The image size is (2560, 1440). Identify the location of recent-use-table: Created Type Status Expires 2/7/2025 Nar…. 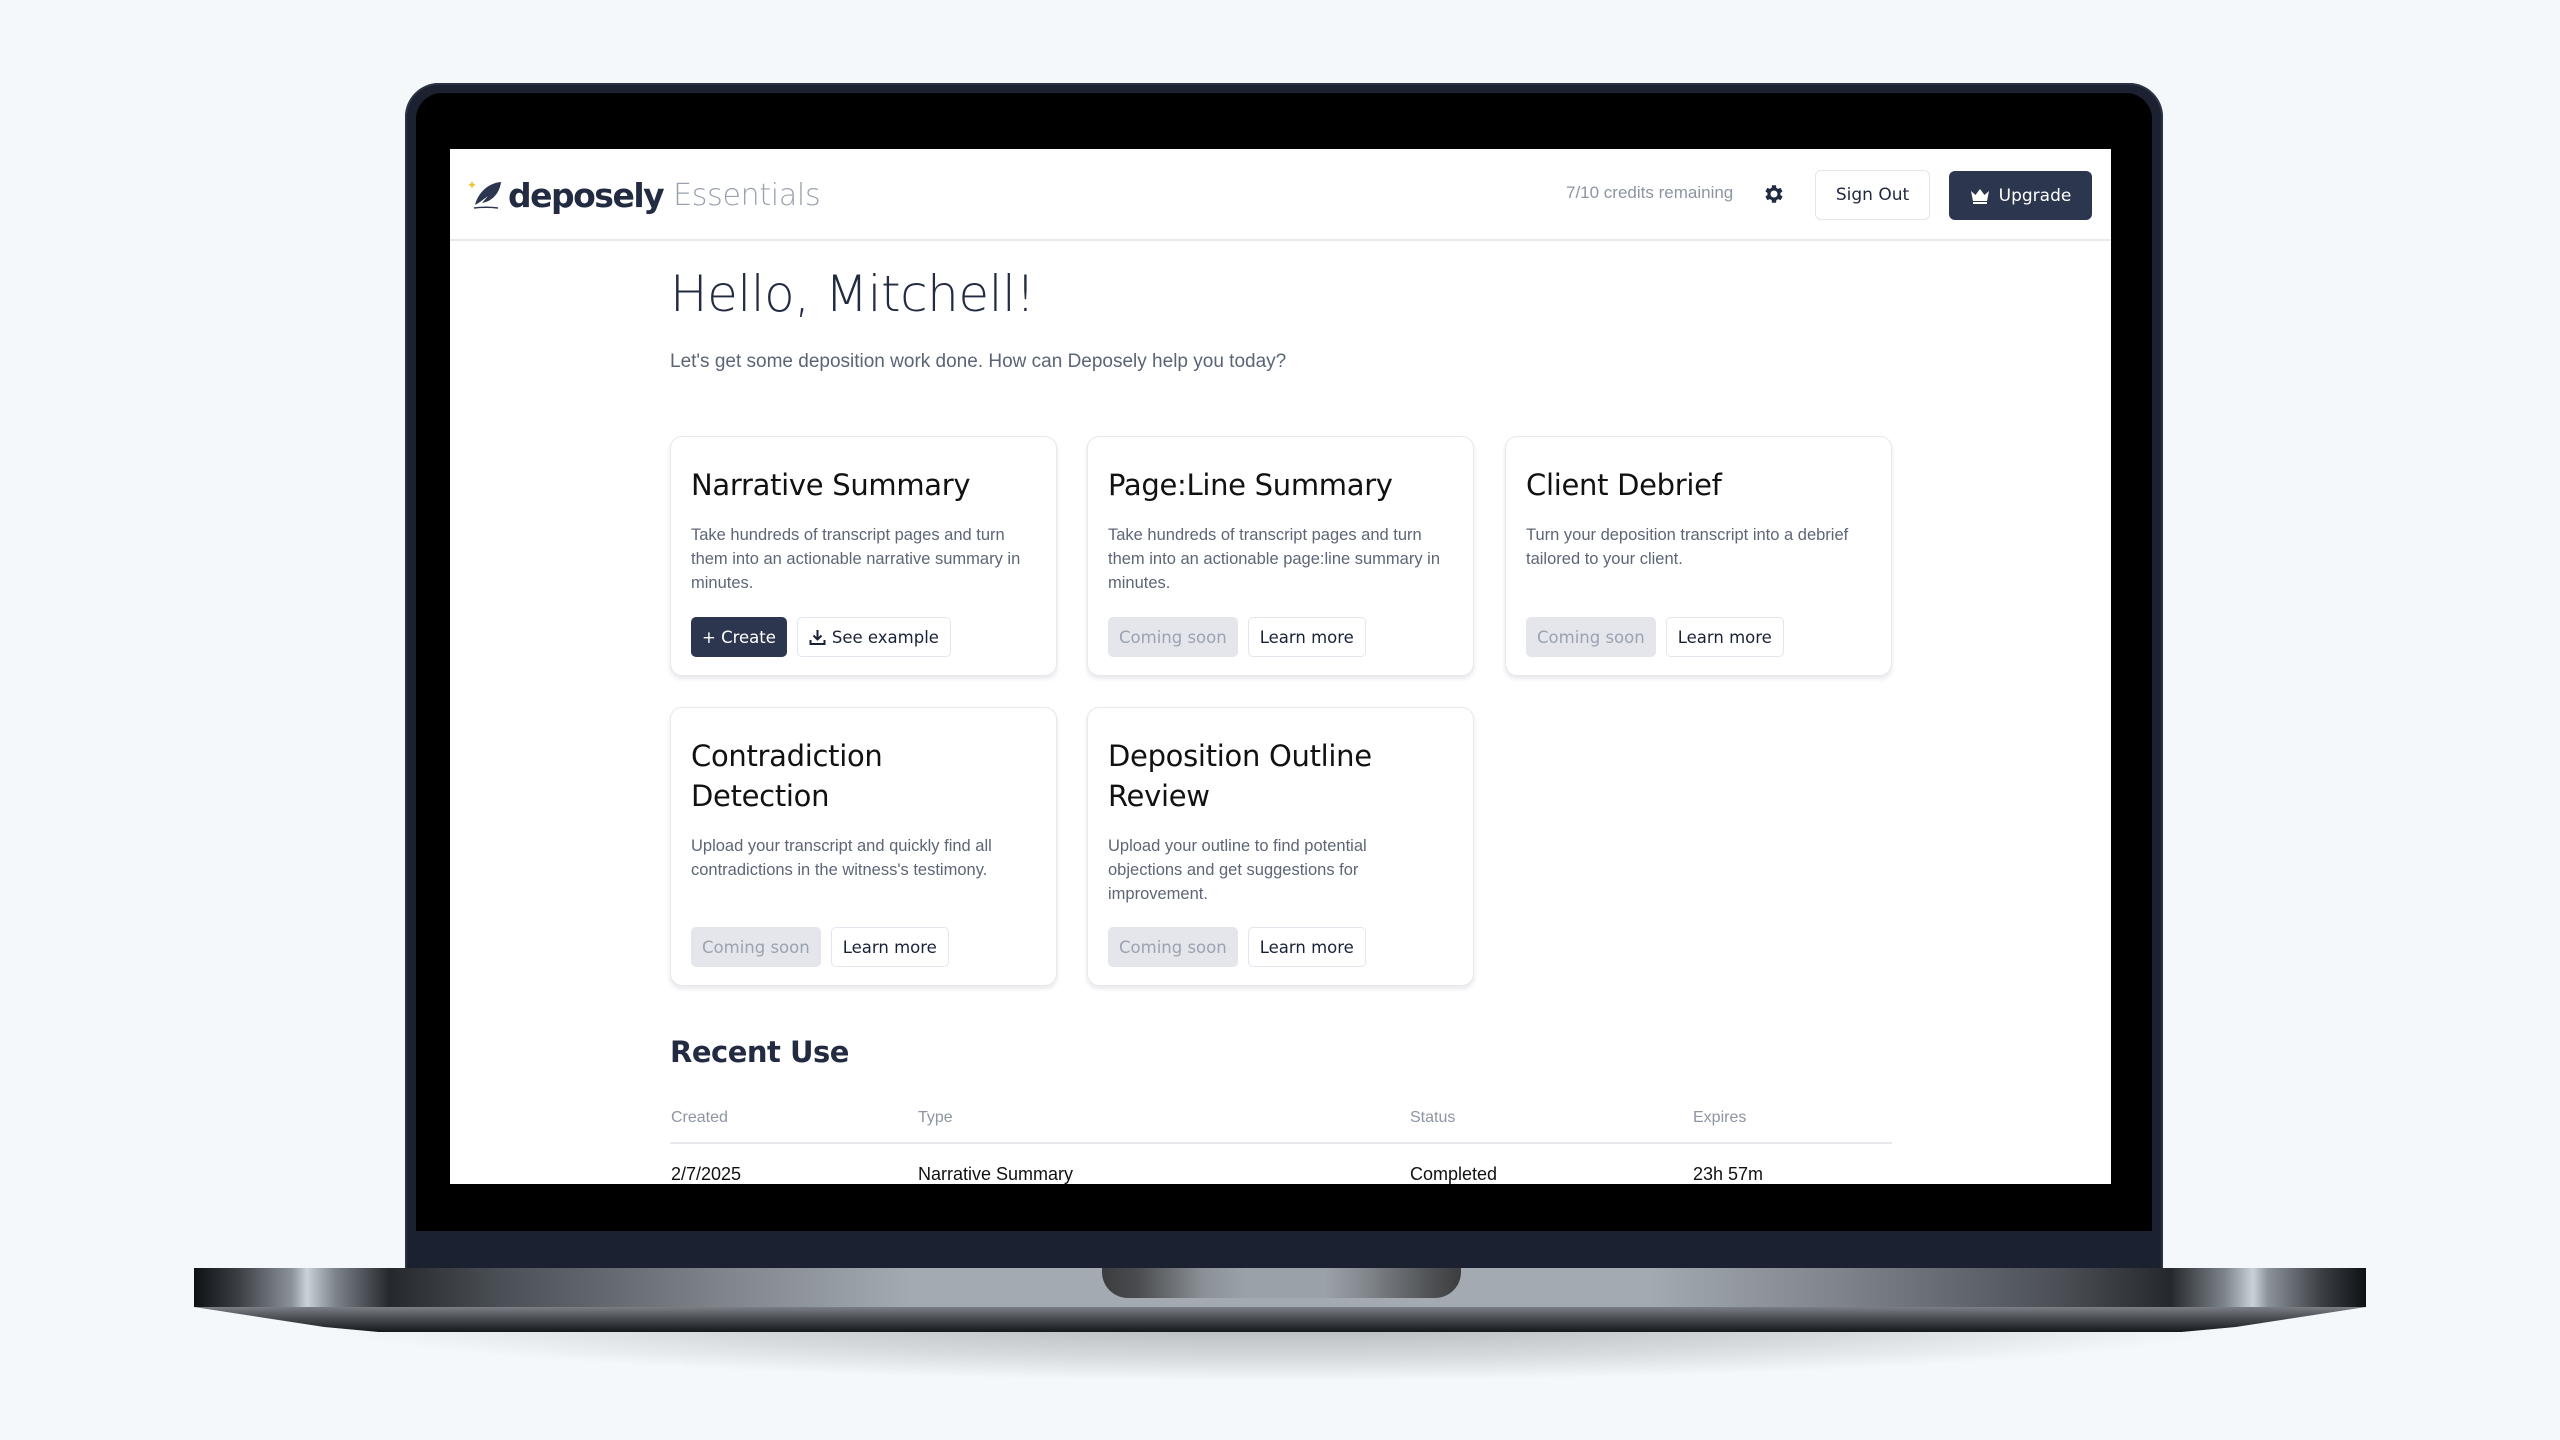
(1281, 1141).